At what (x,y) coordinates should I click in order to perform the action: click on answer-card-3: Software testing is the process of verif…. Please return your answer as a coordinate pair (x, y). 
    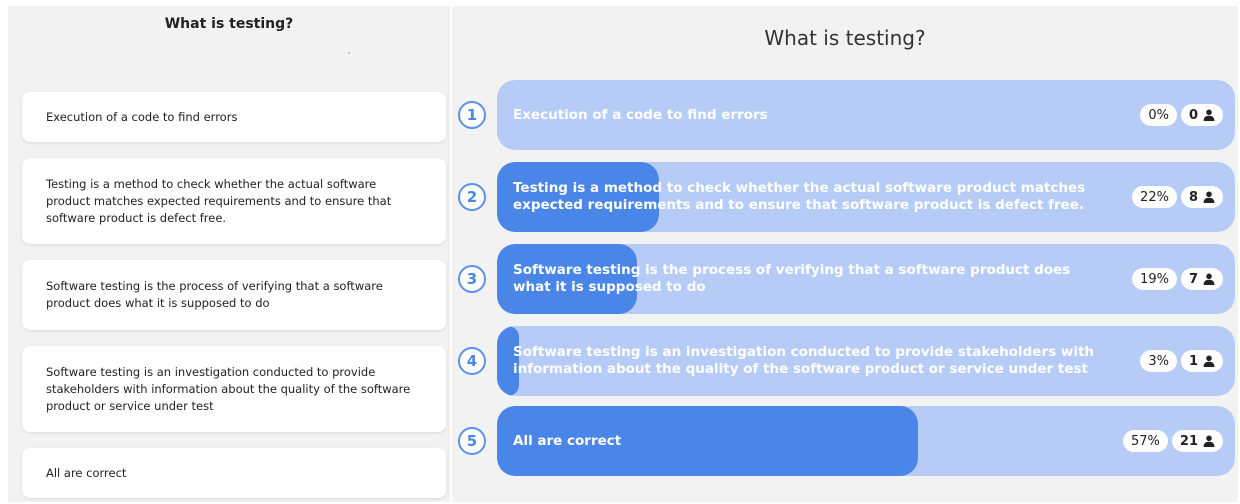
    Looking at the image, I should click on (234, 295).